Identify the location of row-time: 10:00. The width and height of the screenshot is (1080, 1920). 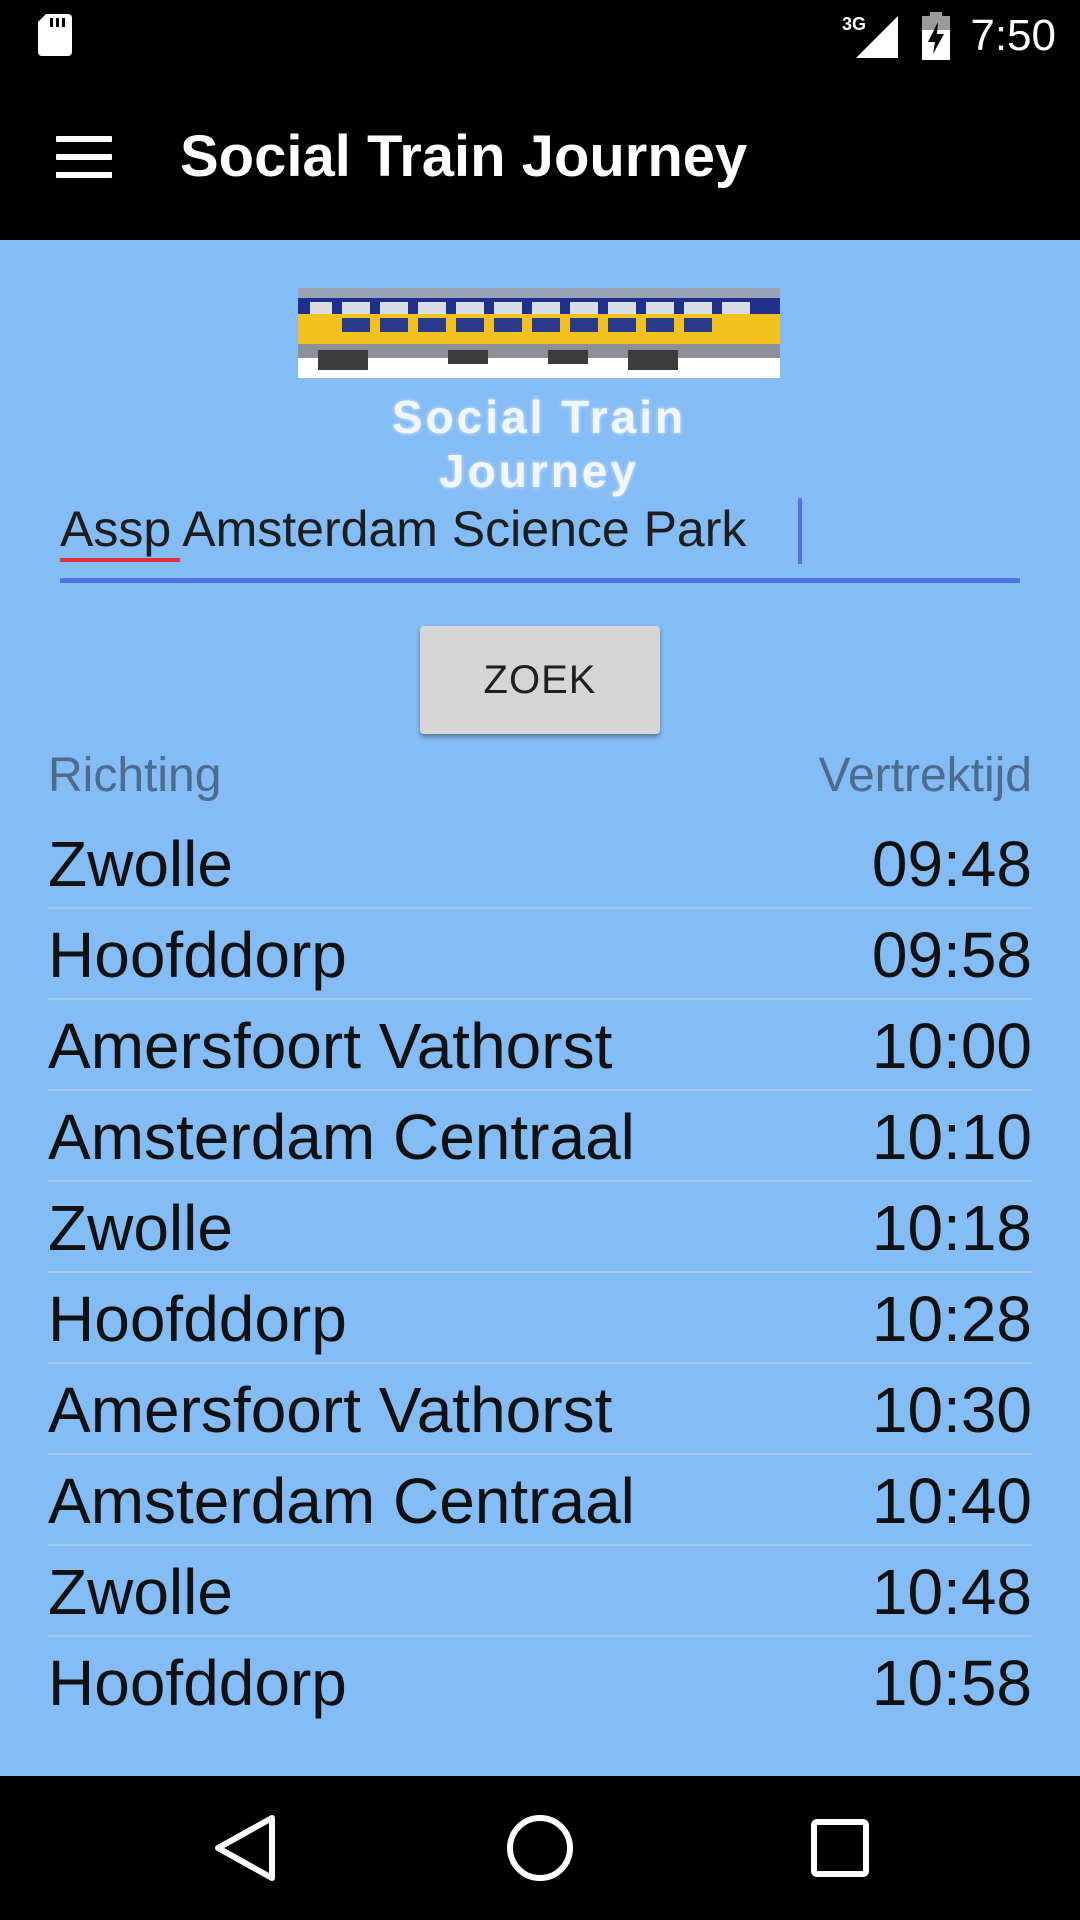
(951, 1046).